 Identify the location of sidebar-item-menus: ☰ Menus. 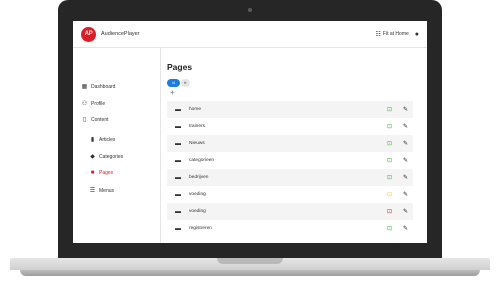
(102, 191).